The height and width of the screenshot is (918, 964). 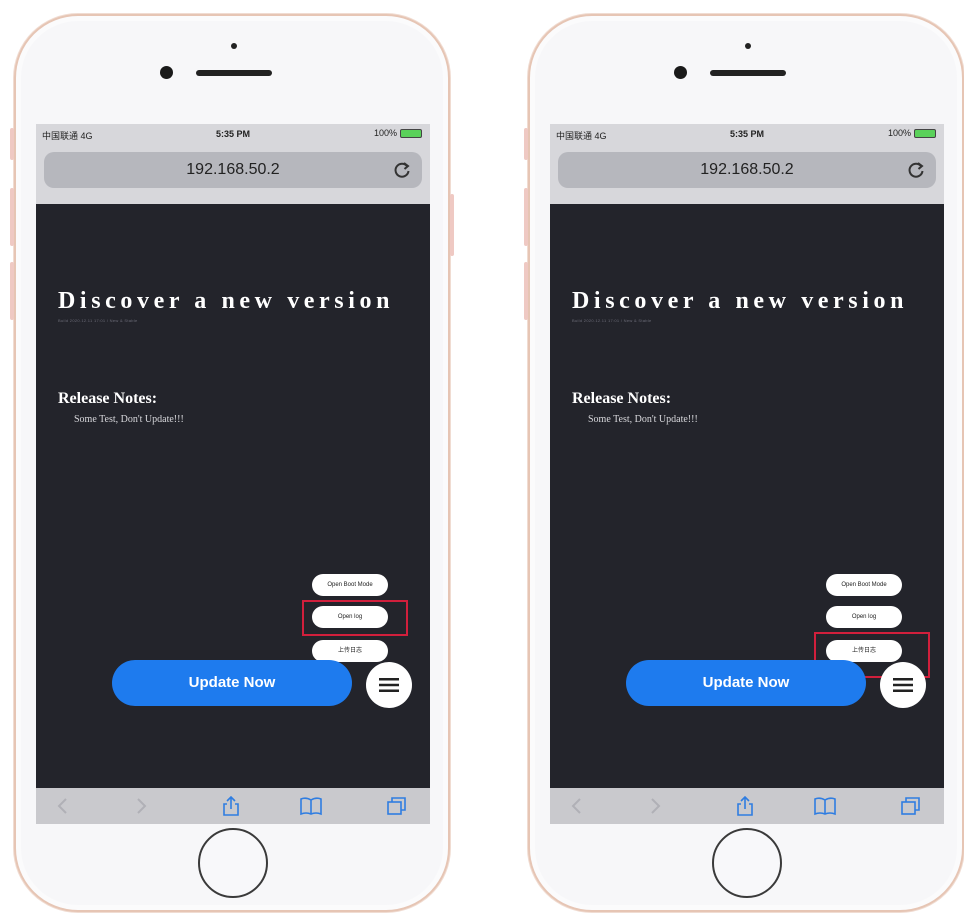 I want to click on menu-item-open-log: Open log, so click(x=864, y=617).